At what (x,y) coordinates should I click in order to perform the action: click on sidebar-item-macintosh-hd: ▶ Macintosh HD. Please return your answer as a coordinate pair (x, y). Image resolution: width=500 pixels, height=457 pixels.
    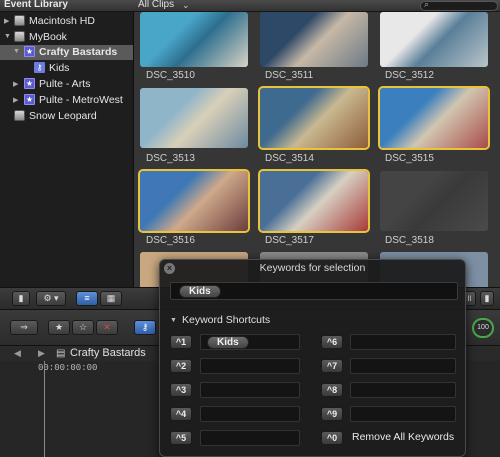
    Looking at the image, I should click on (67, 21).